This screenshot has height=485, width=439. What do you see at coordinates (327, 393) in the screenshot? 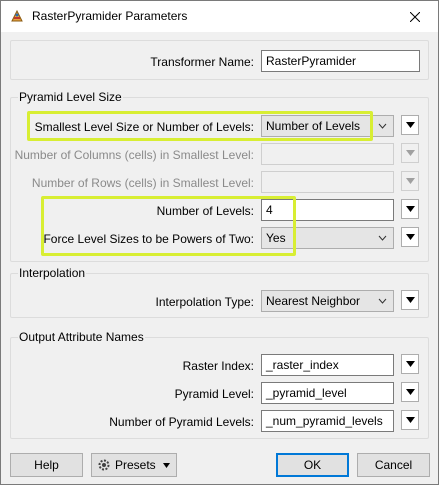
I see `pyramid-level-input: _pyramid_level` at bounding box center [327, 393].